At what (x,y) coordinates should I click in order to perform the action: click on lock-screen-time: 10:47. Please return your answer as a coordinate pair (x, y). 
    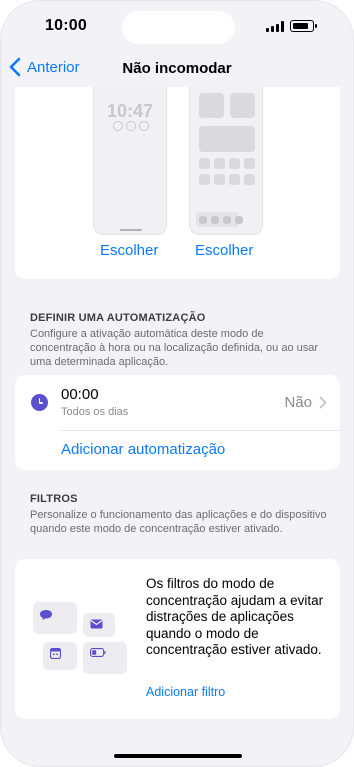
    Looking at the image, I should click on (130, 111).